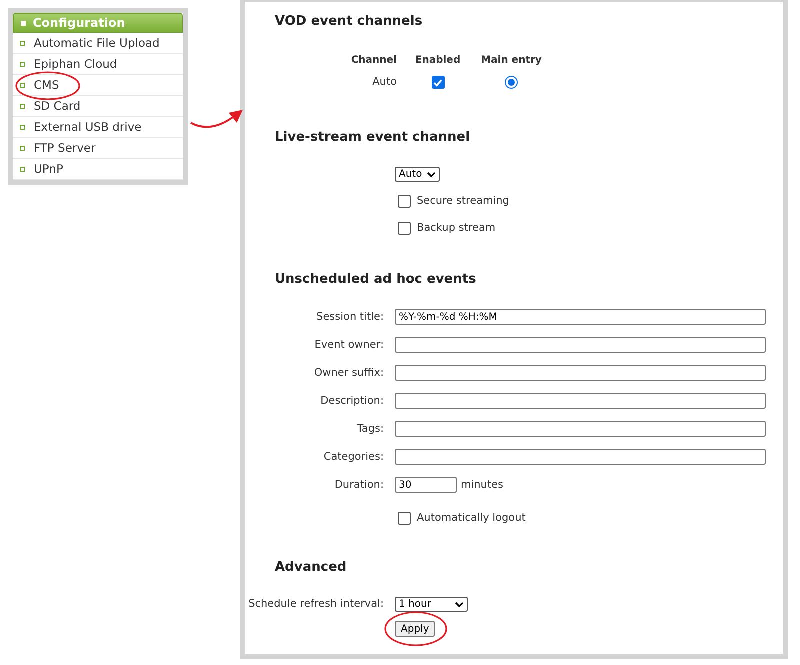 The height and width of the screenshot is (665, 800). What do you see at coordinates (352, 401) in the screenshot?
I see `field-label: Description:` at bounding box center [352, 401].